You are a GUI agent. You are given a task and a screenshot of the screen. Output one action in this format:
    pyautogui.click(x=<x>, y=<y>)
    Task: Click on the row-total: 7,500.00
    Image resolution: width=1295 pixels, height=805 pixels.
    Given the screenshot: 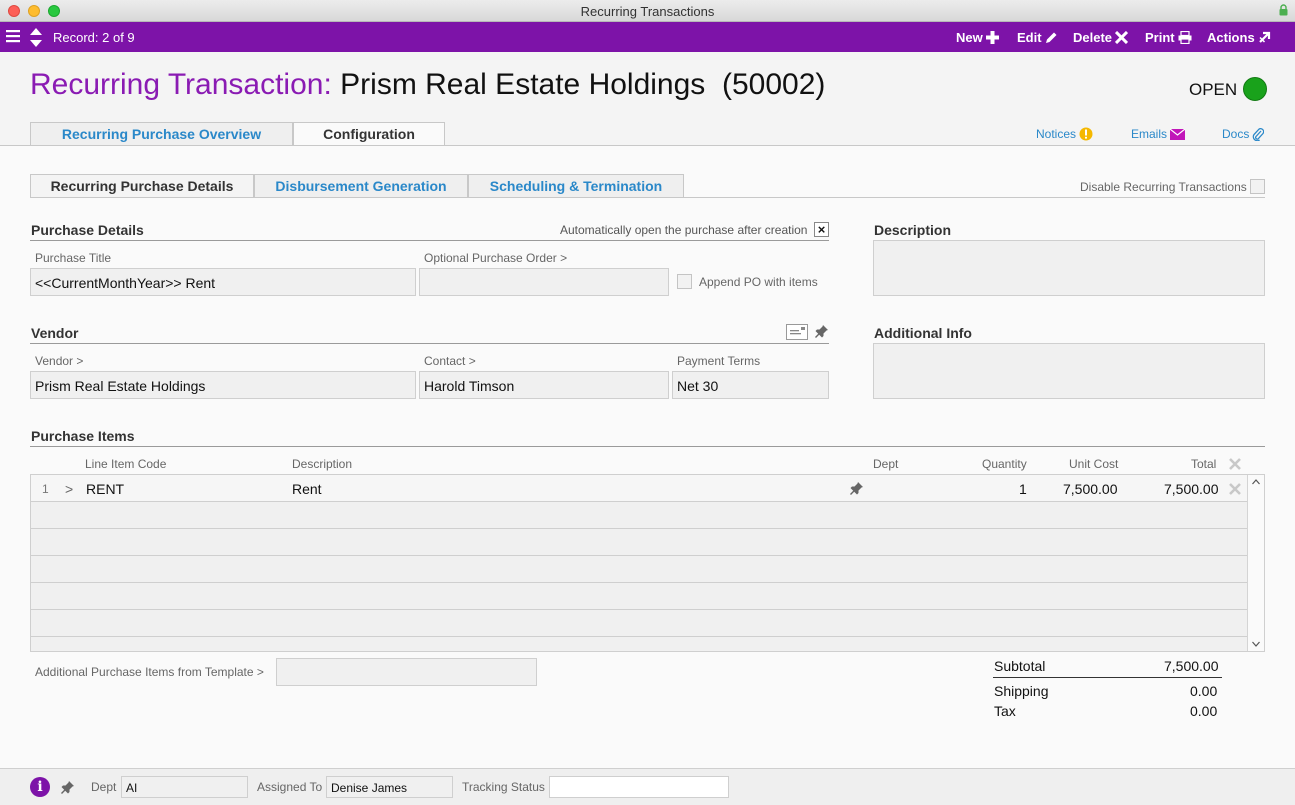 What is the action you would take?
    pyautogui.click(x=1191, y=489)
    